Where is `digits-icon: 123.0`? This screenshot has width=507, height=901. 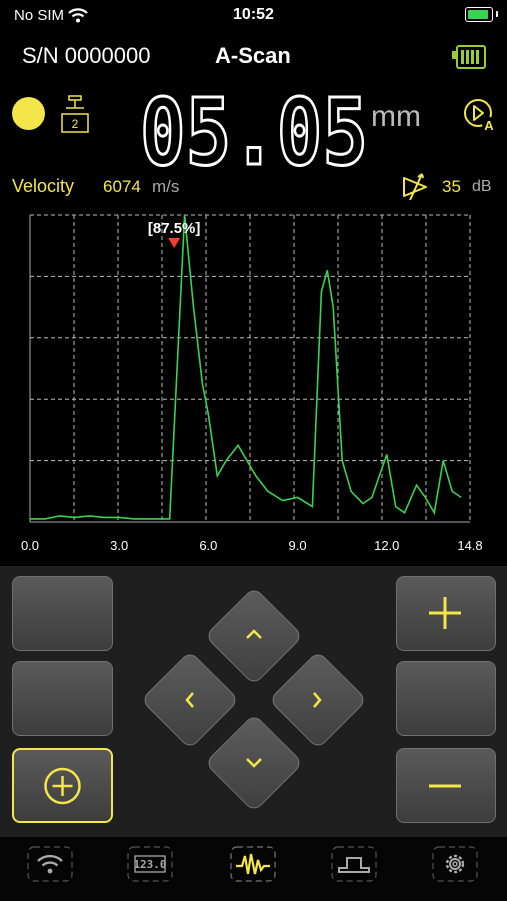
digits-icon: 123.0 is located at coordinates (150, 864).